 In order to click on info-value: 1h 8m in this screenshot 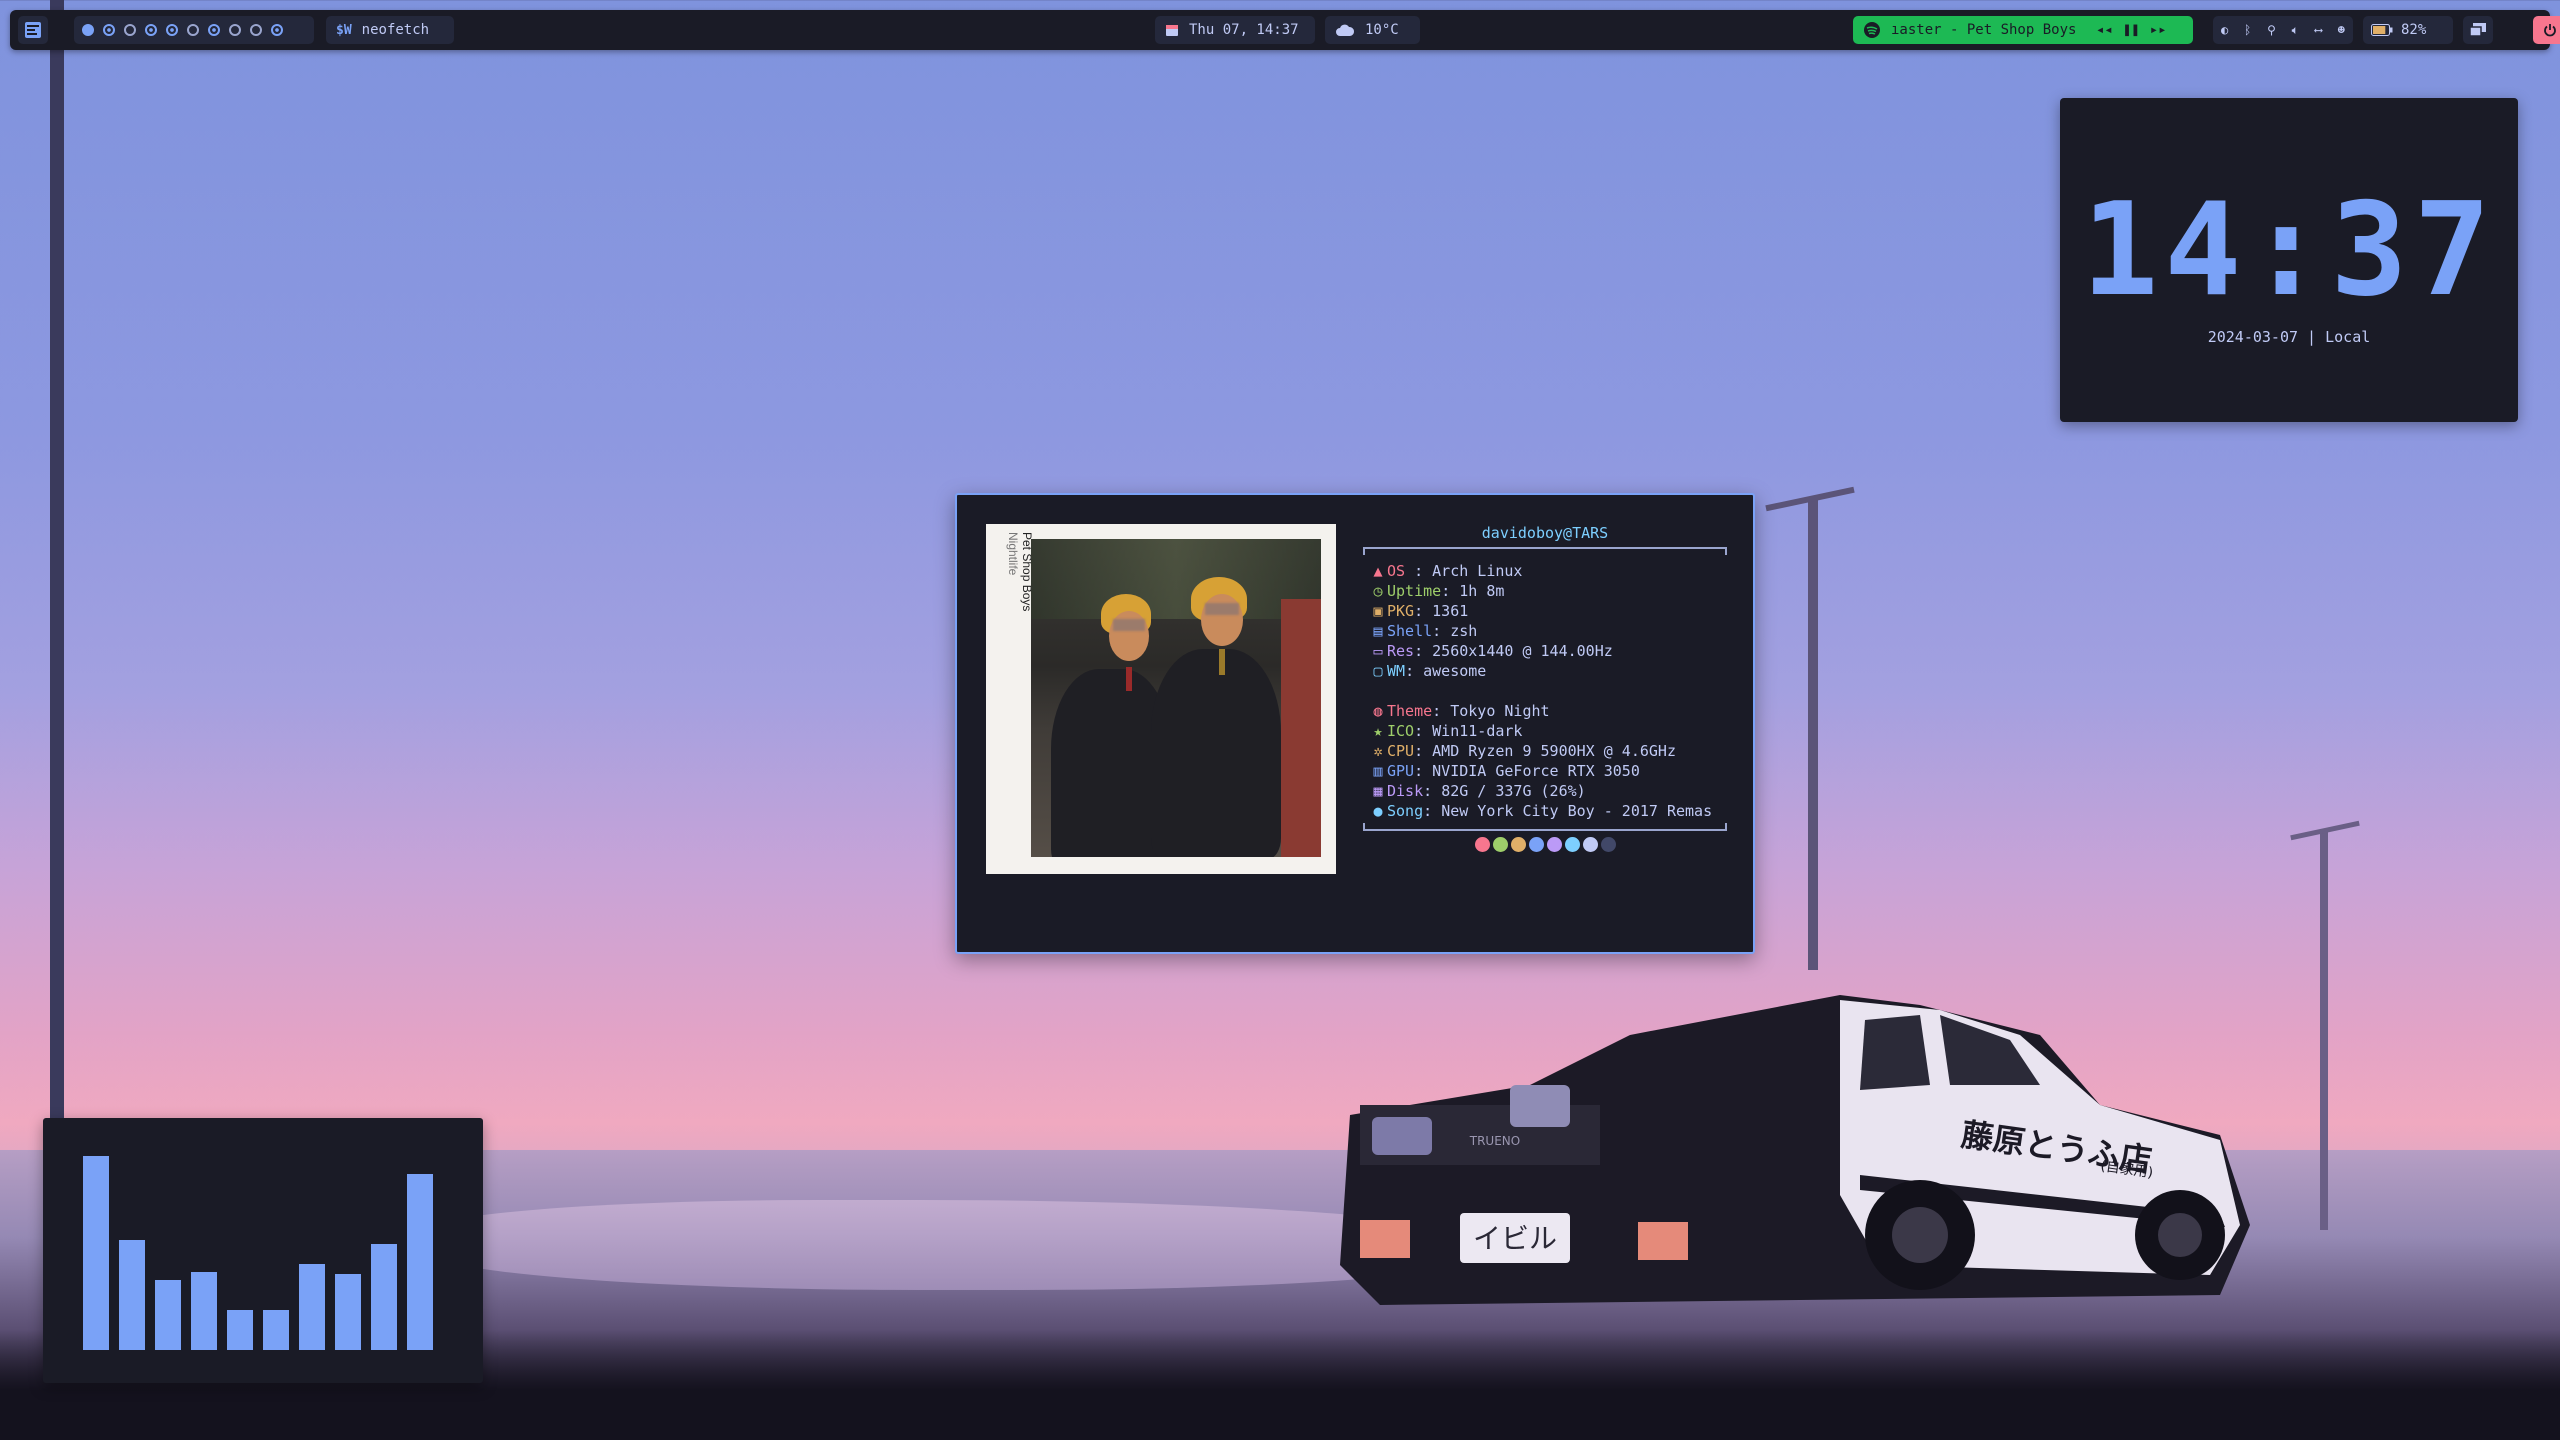, I will do `click(1482, 591)`.